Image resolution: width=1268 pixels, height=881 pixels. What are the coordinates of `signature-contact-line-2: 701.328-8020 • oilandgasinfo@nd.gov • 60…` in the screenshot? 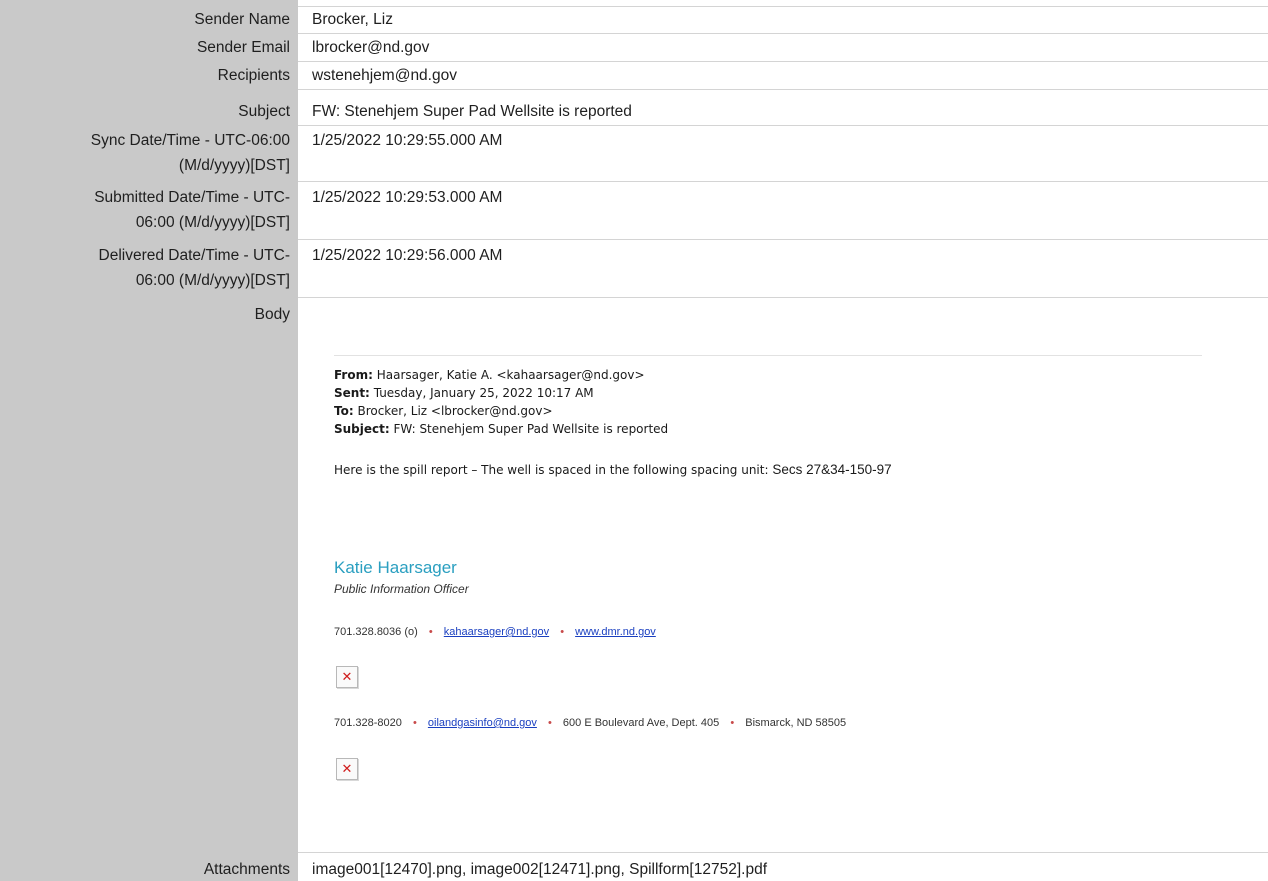 It's located at (590, 723).